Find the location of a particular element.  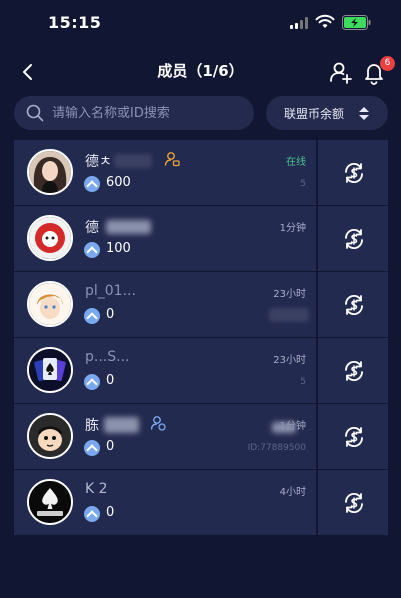

admin-role-icon is located at coordinates (172, 159).